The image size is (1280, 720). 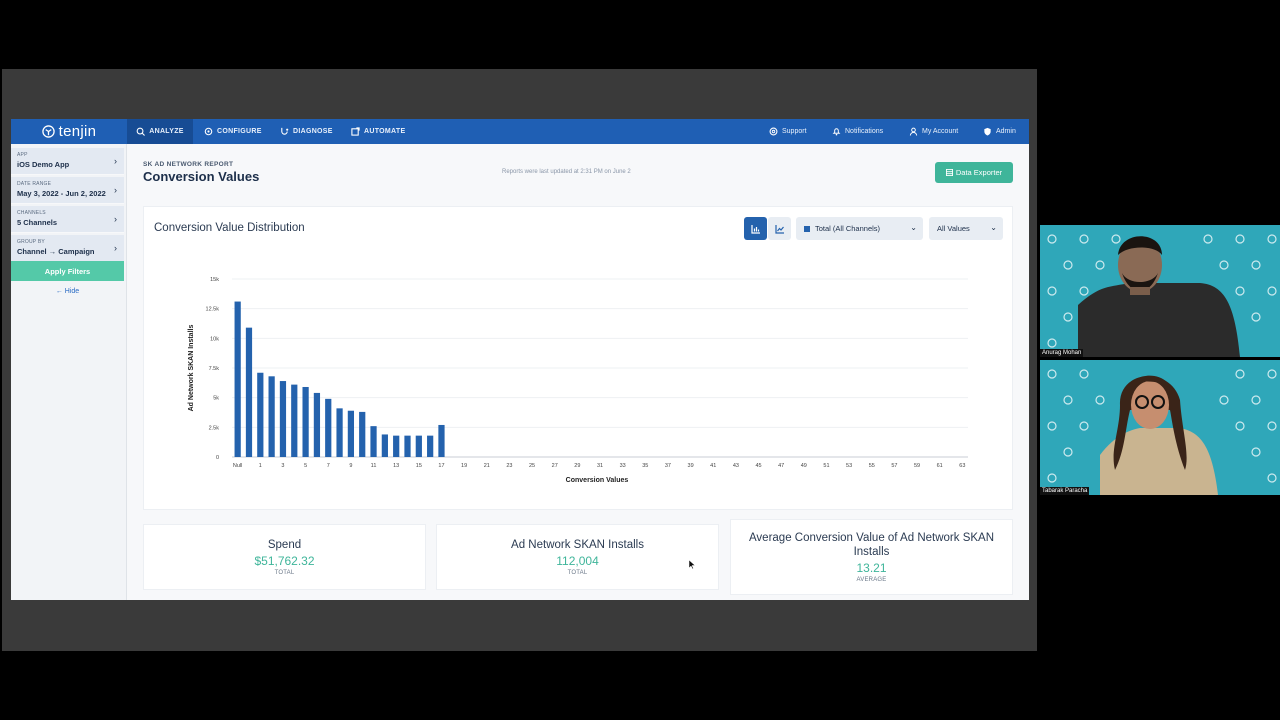 What do you see at coordinates (555, 466) in the screenshot?
I see `x-tick-label: 27` at bounding box center [555, 466].